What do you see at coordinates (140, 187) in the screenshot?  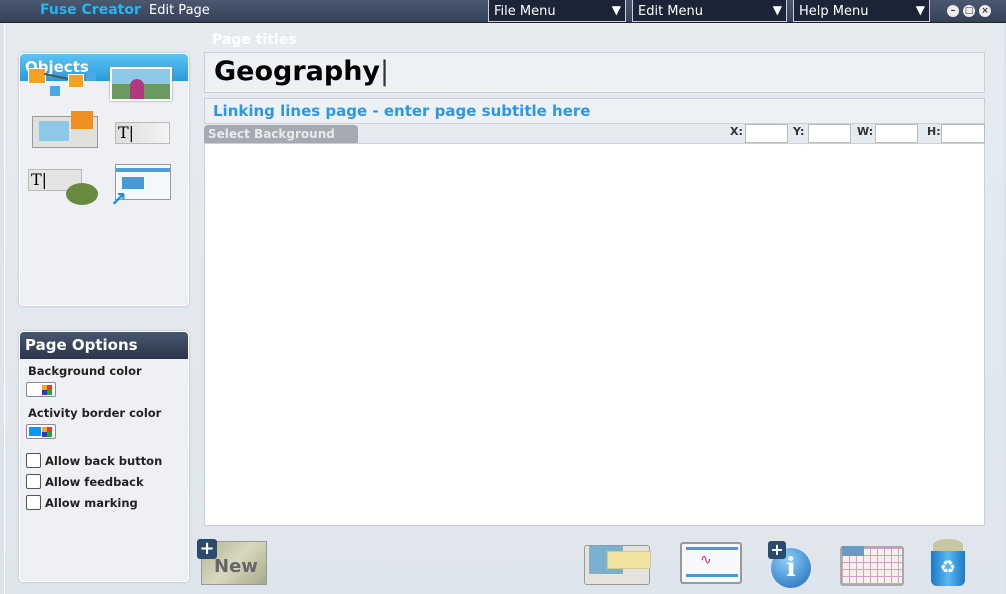 I see `slide-link-icon: ↗` at bounding box center [140, 187].